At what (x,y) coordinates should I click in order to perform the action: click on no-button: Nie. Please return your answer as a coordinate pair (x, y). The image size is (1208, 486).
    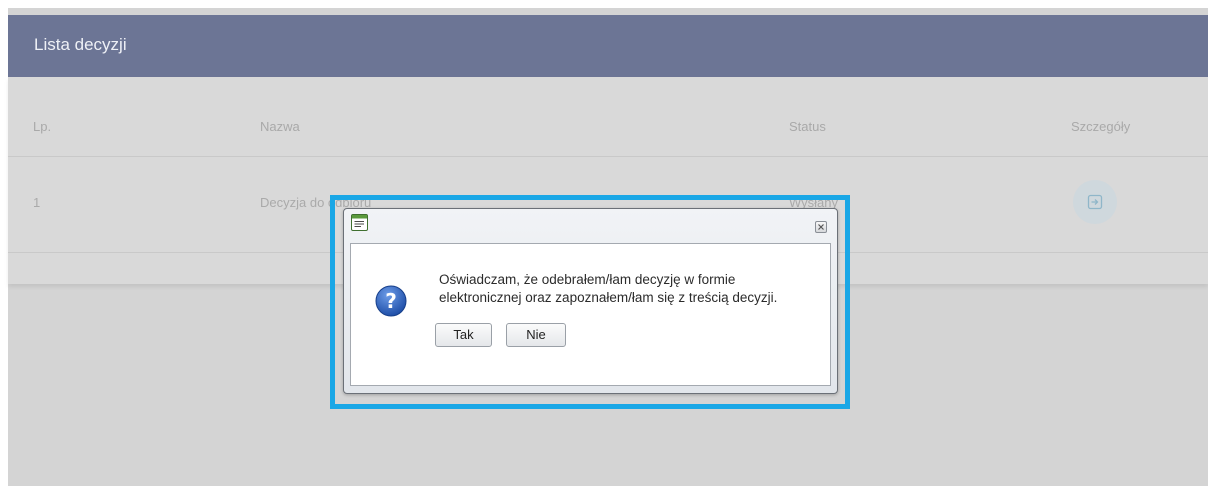
    Looking at the image, I should click on (536, 335).